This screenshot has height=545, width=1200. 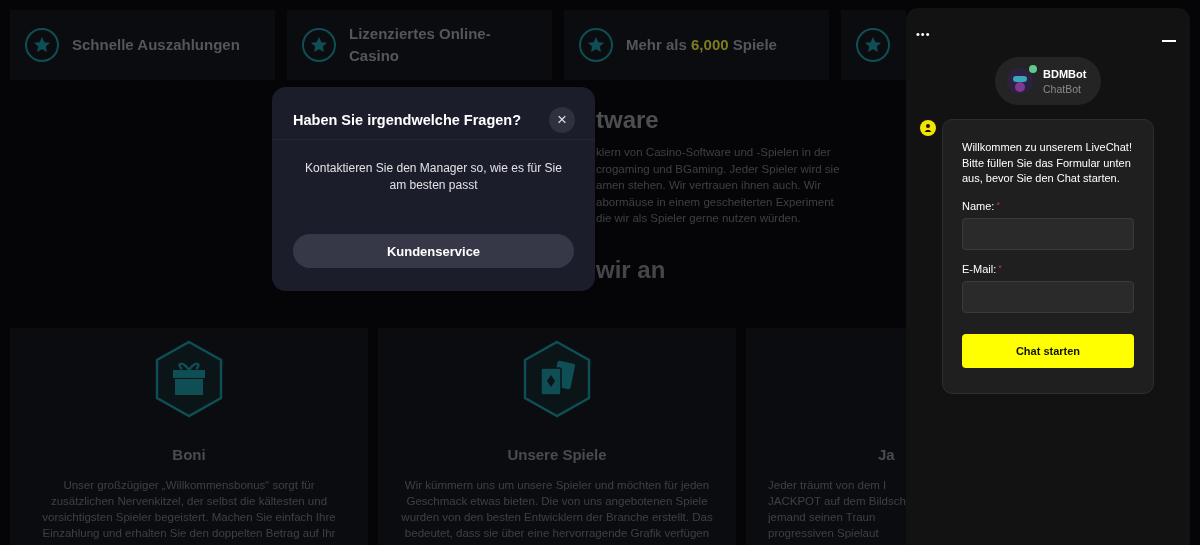 I want to click on user-icon, so click(x=928, y=128).